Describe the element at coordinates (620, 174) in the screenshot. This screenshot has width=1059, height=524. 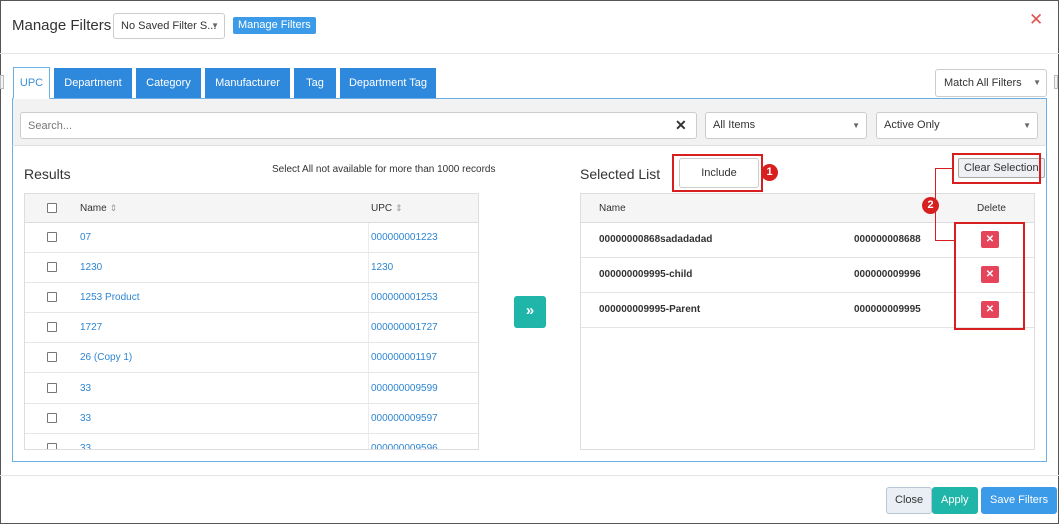
I see `selected-list-heading: Selected List` at that location.